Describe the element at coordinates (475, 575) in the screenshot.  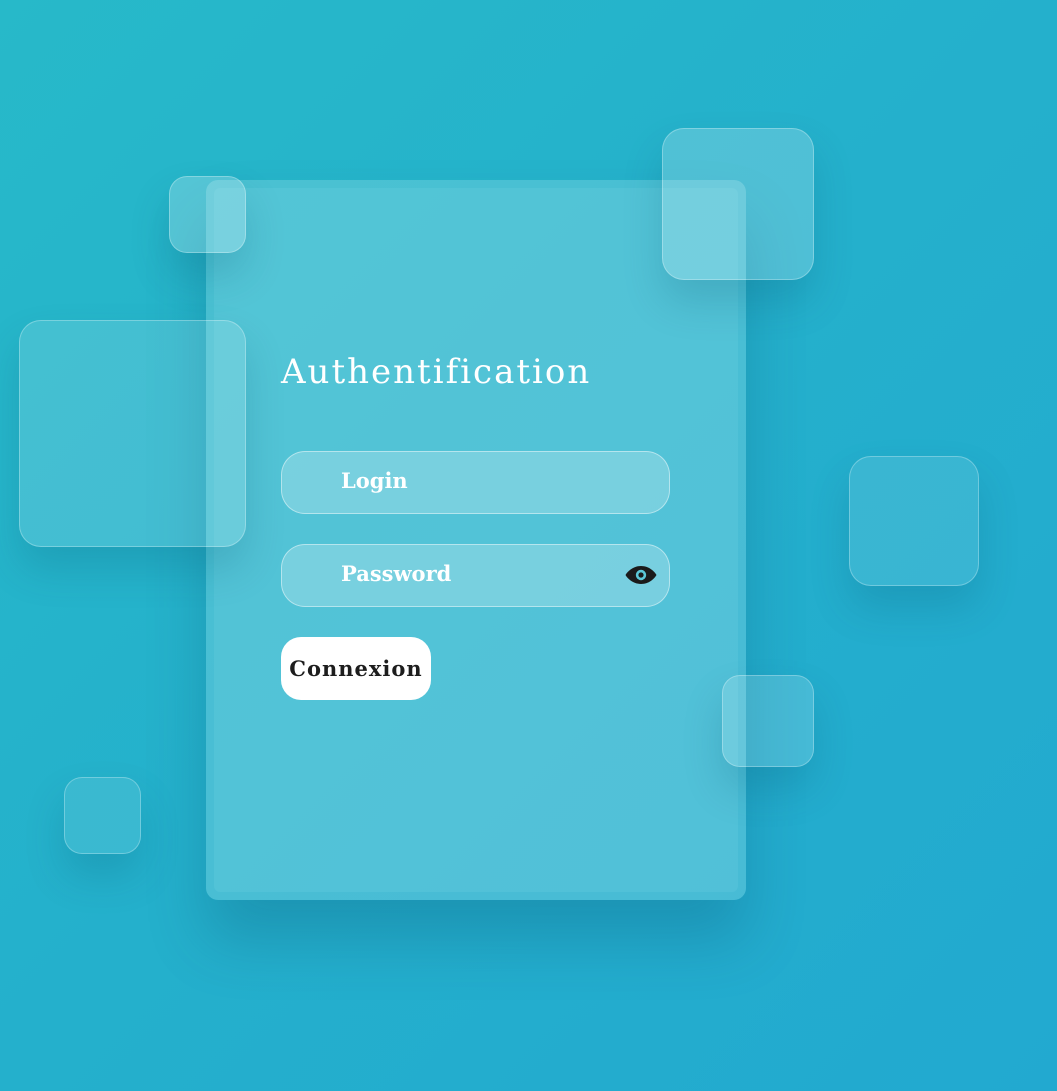
I see `password-input: Password` at that location.